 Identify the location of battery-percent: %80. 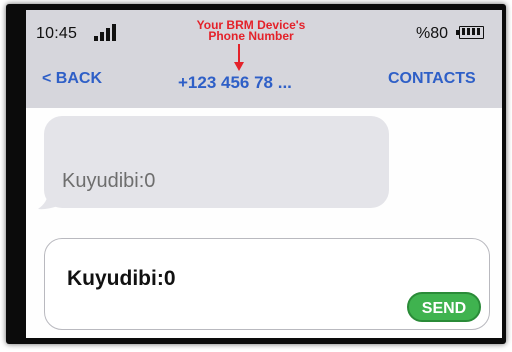
(432, 33).